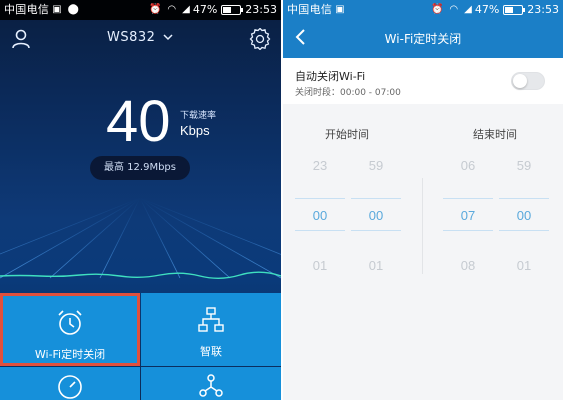 The image size is (563, 400). Describe the element at coordinates (468, 265) in the screenshot. I see `picker-value: 08` at that location.